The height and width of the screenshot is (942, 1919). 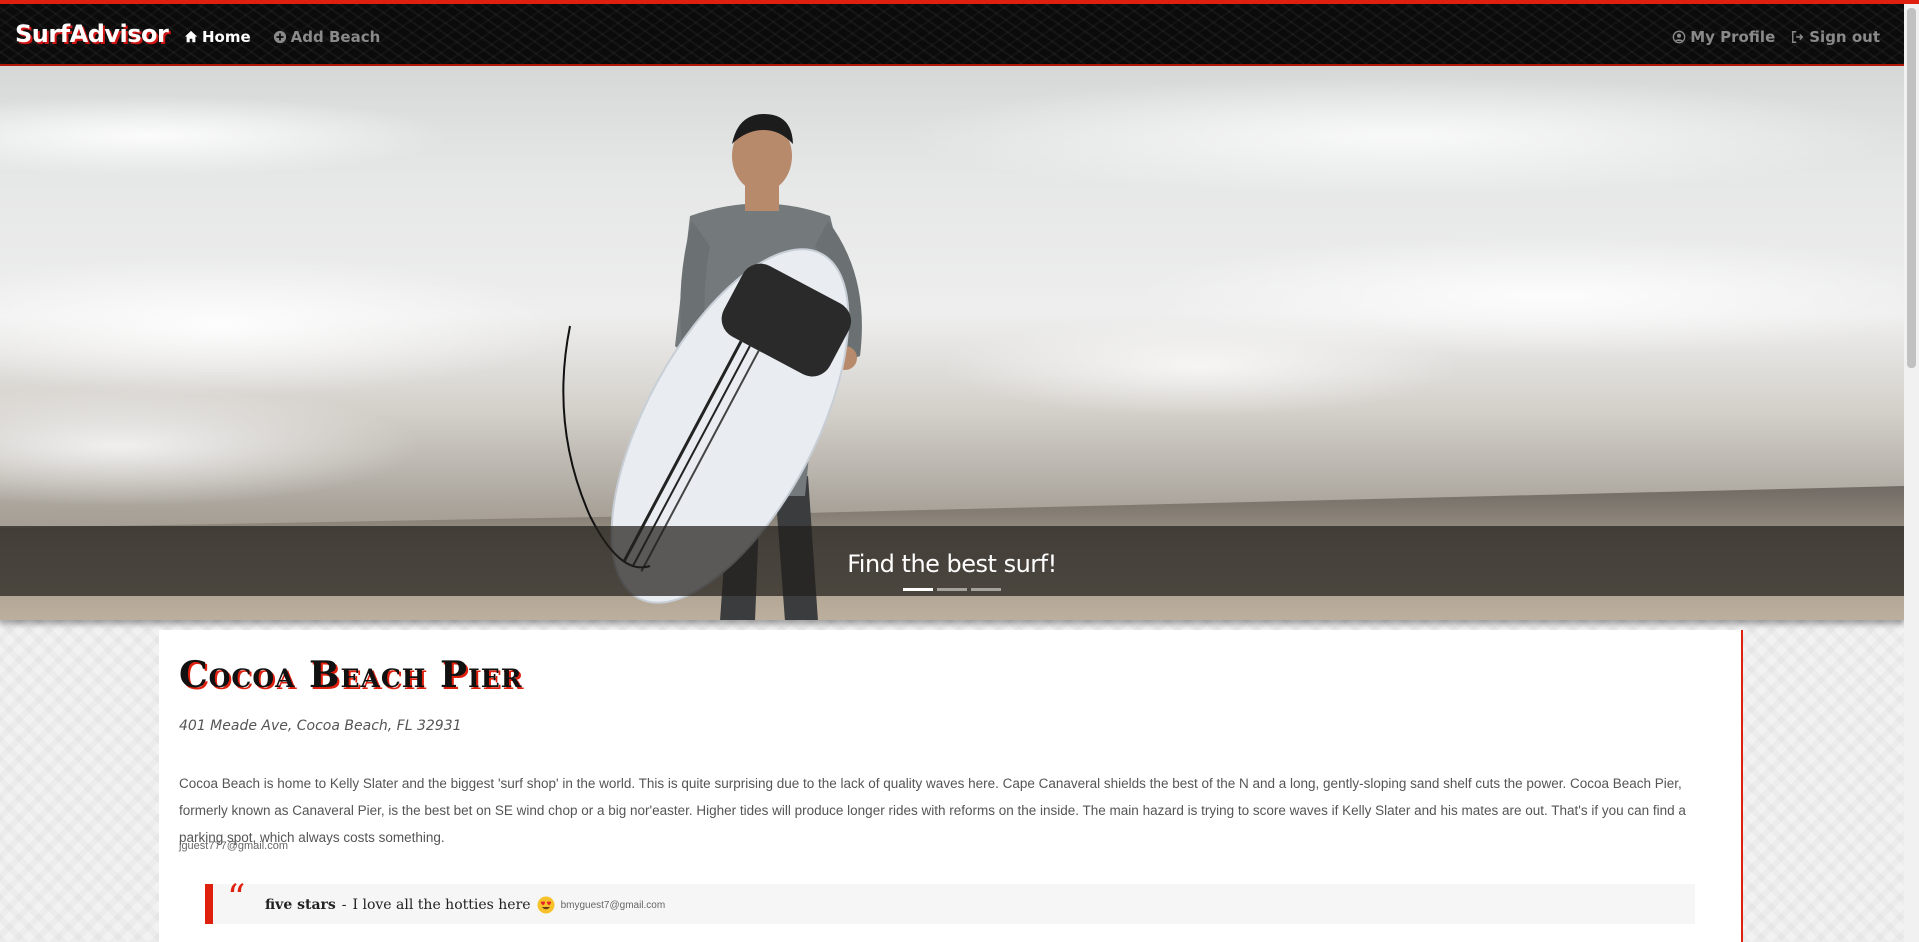 I want to click on home-icon, so click(x=191, y=36).